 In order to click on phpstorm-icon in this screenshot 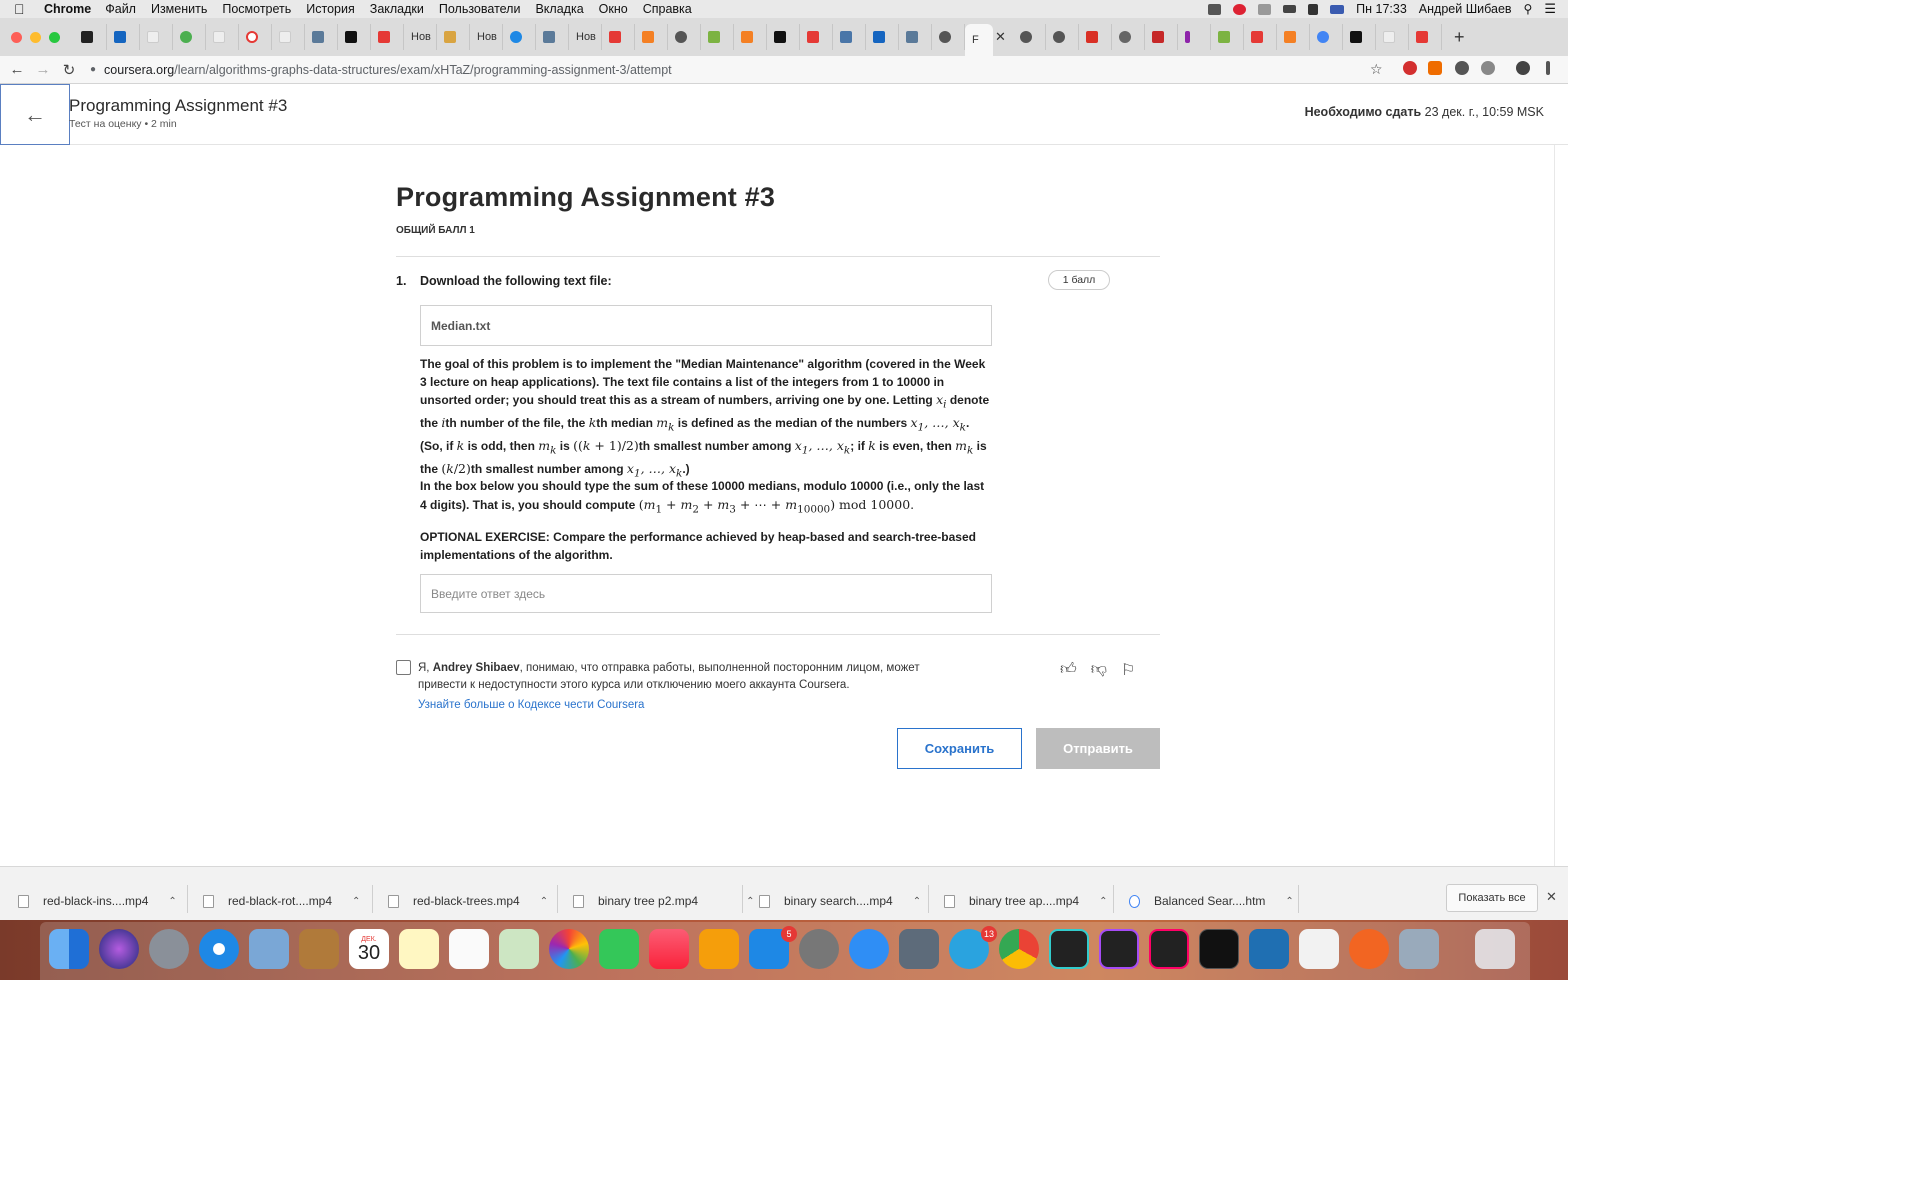, I will do `click(1119, 949)`.